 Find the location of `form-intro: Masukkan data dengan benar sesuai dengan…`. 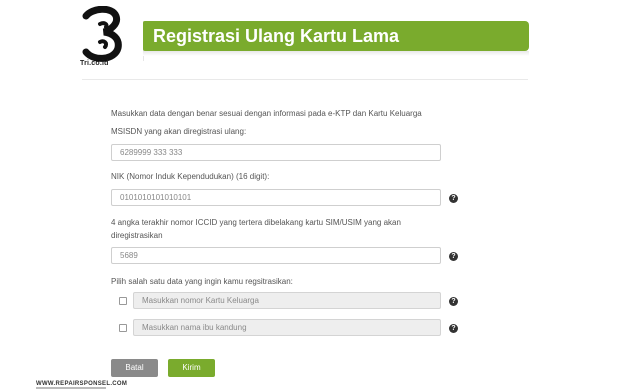

form-intro: Masukkan data dengan benar sesuai dengan… is located at coordinates (266, 113).